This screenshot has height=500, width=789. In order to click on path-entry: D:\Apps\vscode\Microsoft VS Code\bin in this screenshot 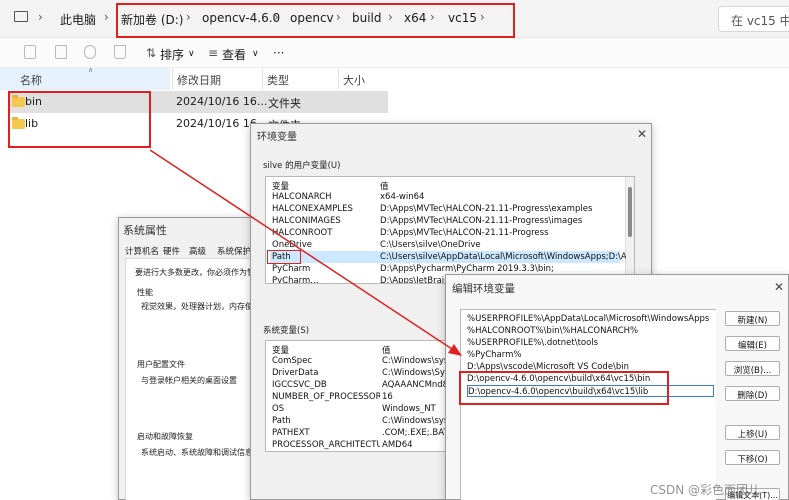, I will do `click(561, 367)`.